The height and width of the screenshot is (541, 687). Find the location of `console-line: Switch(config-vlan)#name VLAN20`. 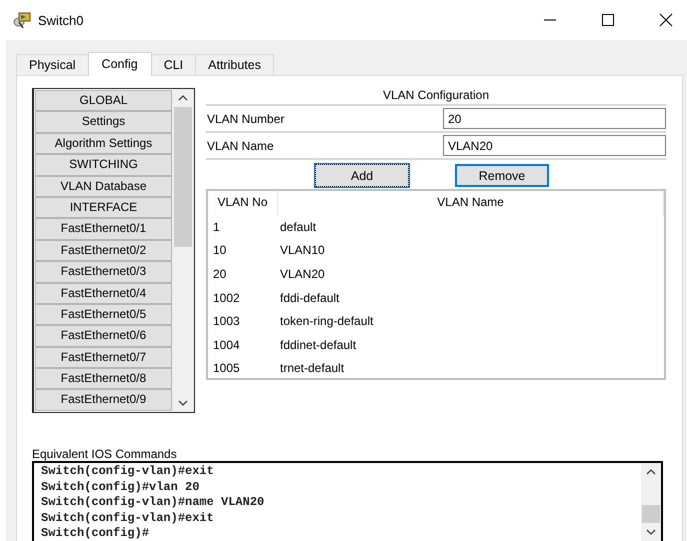

console-line: Switch(config-vlan)#name VLAN20 is located at coordinates (153, 503).